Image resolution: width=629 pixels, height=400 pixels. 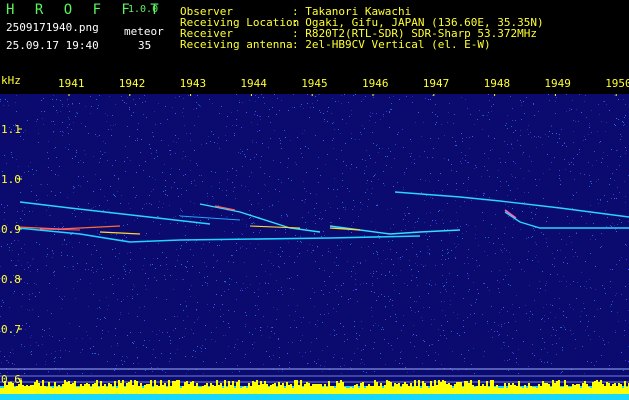 I want to click on meteor-count: 35, so click(x=145, y=45).